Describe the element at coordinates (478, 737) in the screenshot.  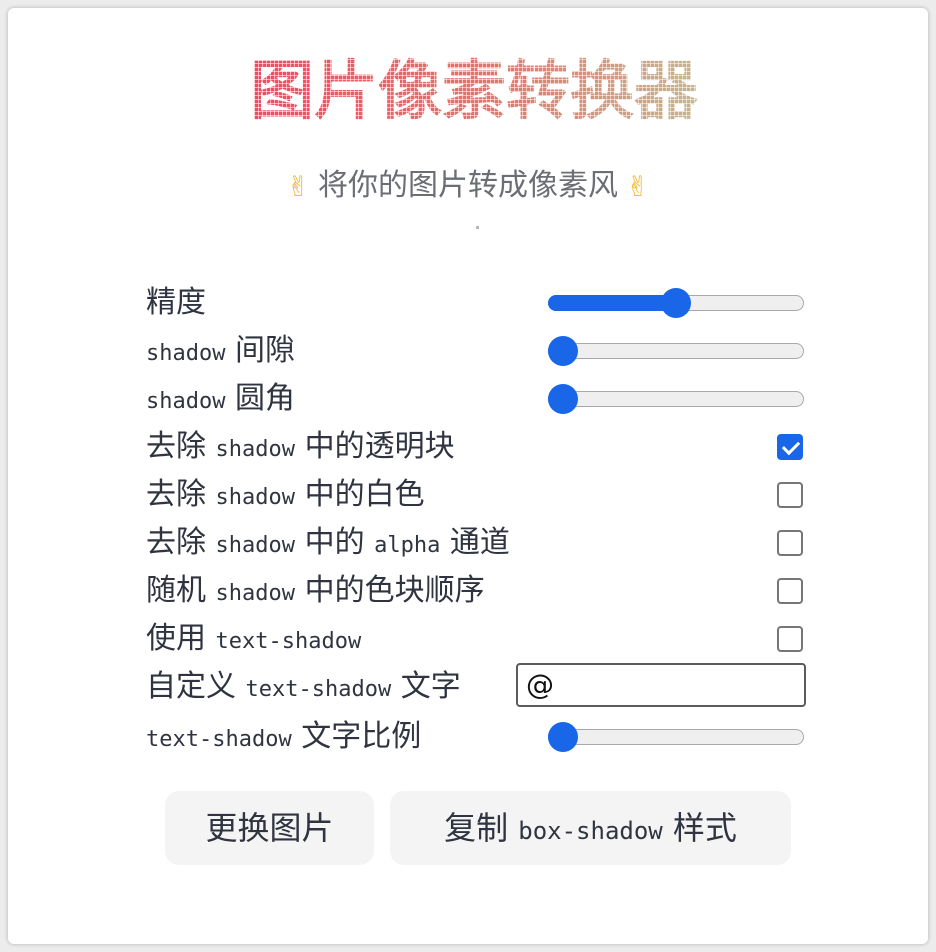
I see `text-scale-row: text-shadow 文字比例` at that location.